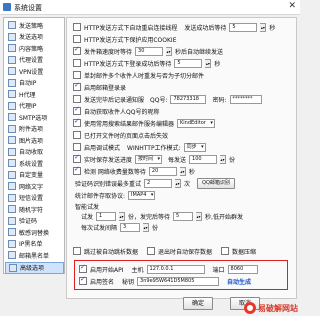  I want to click on save-mode-select: 按时间, so click(149, 159).